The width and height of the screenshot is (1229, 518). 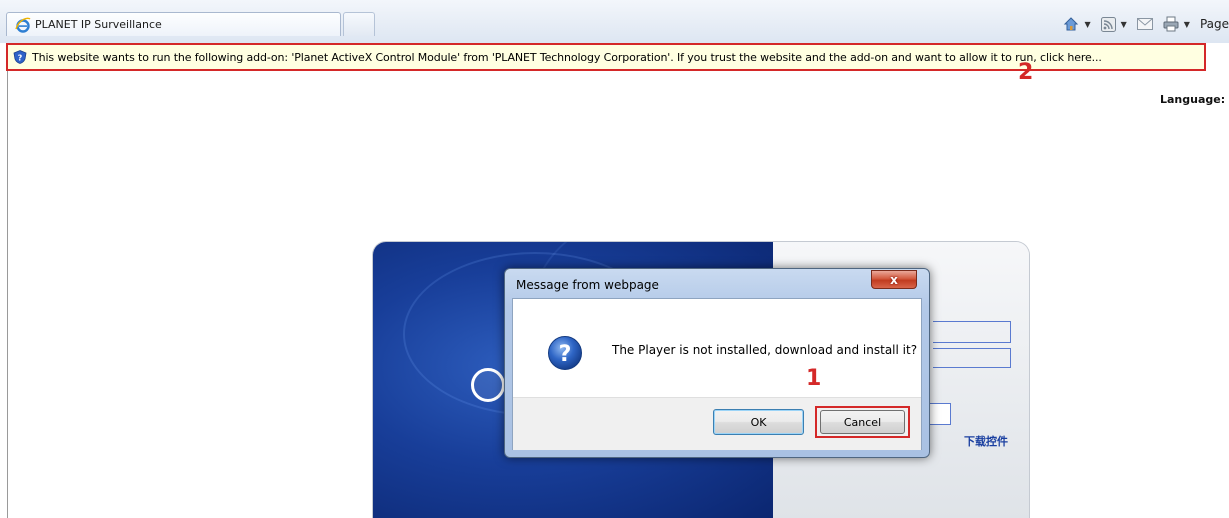 I want to click on download-control-link: 下载控件, so click(x=986, y=441).